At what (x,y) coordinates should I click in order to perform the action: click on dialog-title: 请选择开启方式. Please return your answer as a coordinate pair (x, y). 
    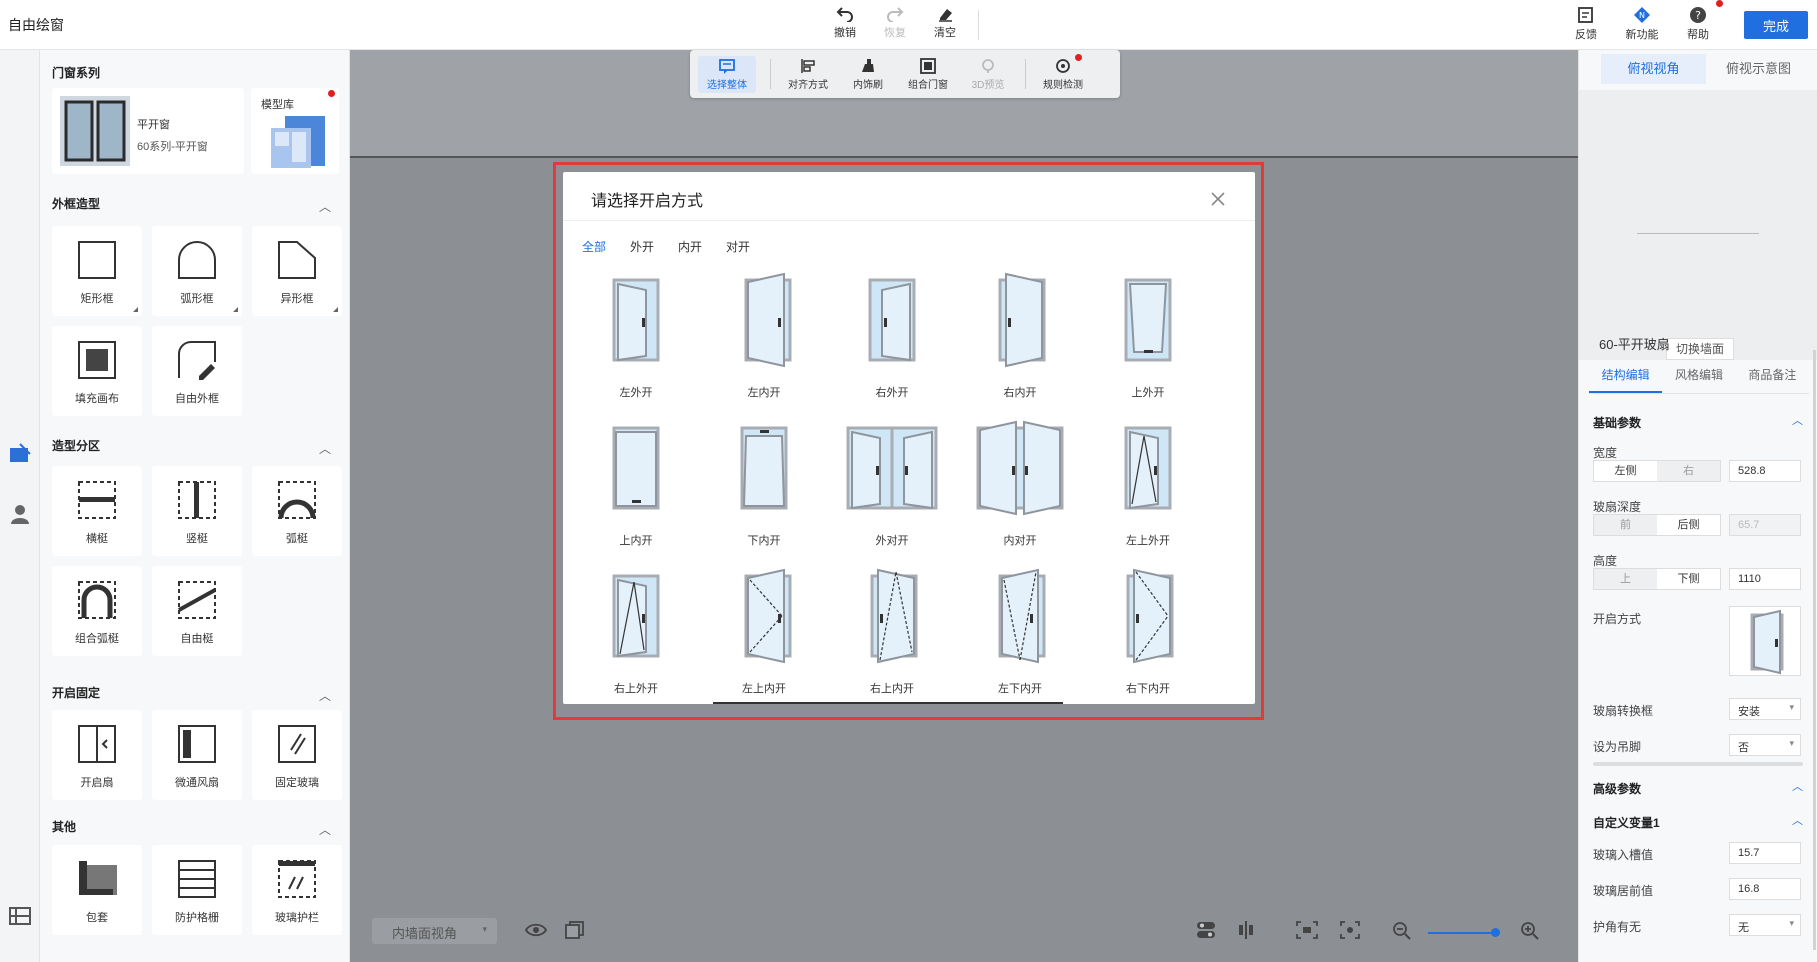
    Looking at the image, I should click on (647, 201).